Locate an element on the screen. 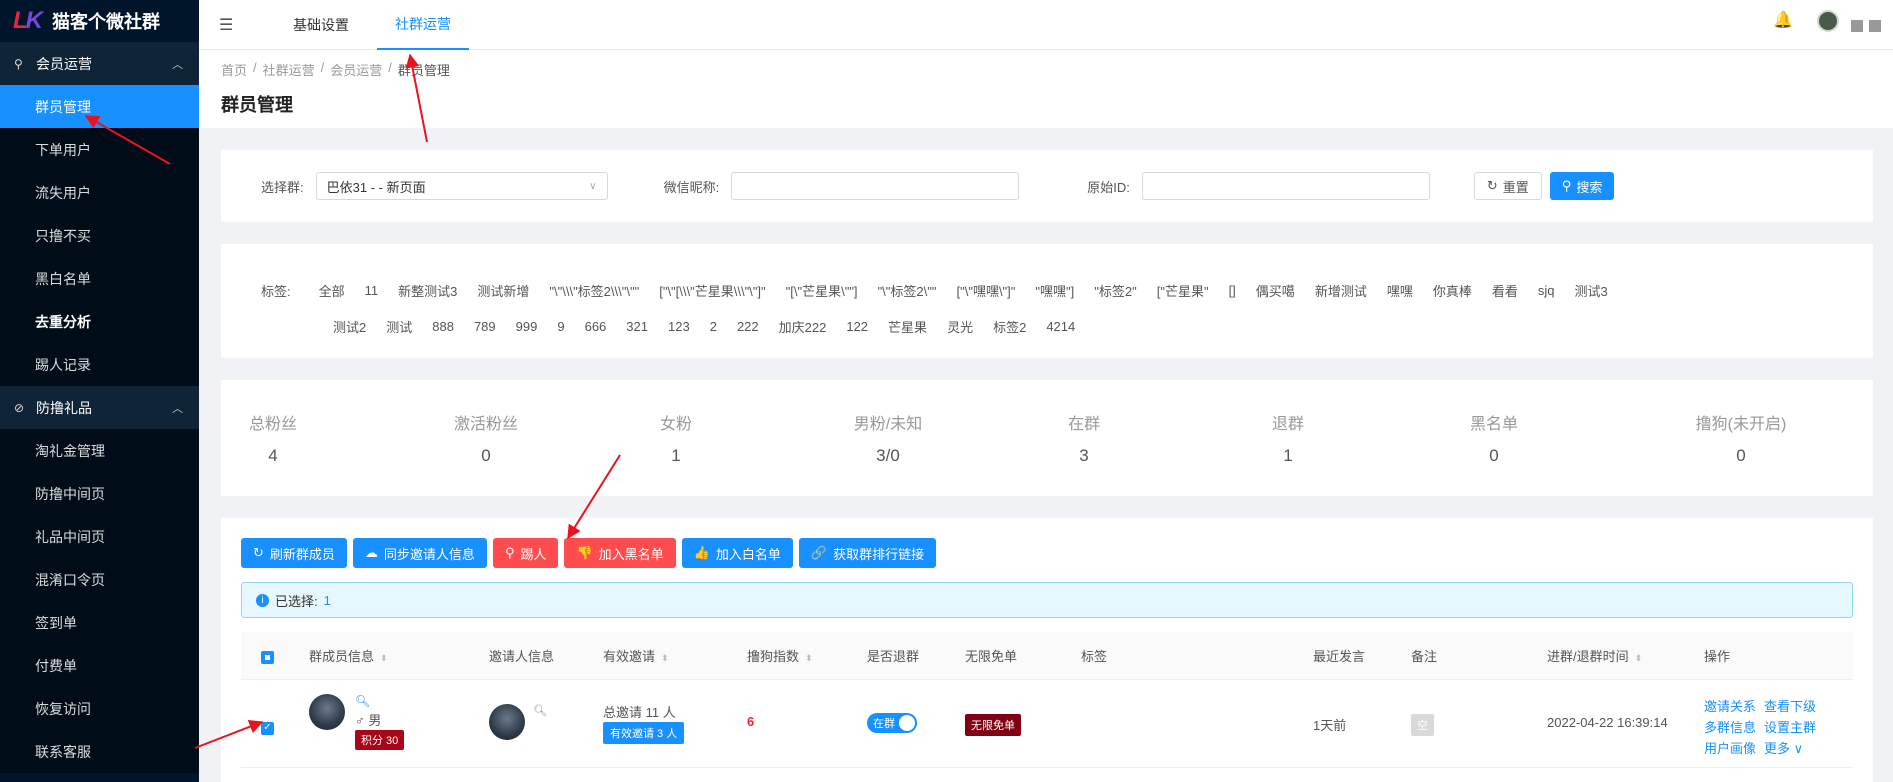  th-valid-invite: 有效邀请 ⬍ is located at coordinates (636, 655).